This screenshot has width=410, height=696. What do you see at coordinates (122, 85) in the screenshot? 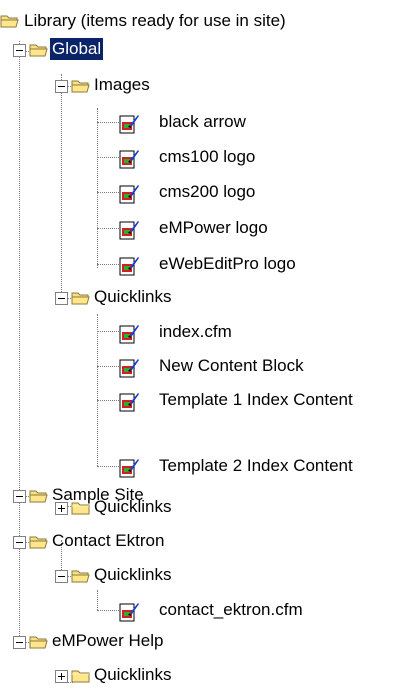
I see `tree-label: Images` at bounding box center [122, 85].